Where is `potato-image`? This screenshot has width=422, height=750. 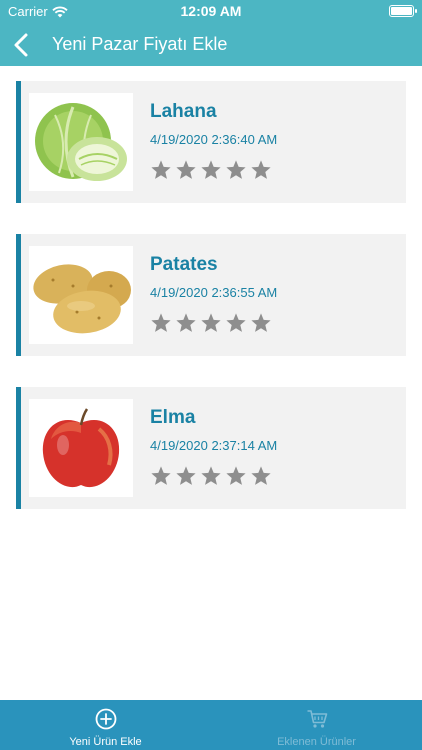 potato-image is located at coordinates (81, 295).